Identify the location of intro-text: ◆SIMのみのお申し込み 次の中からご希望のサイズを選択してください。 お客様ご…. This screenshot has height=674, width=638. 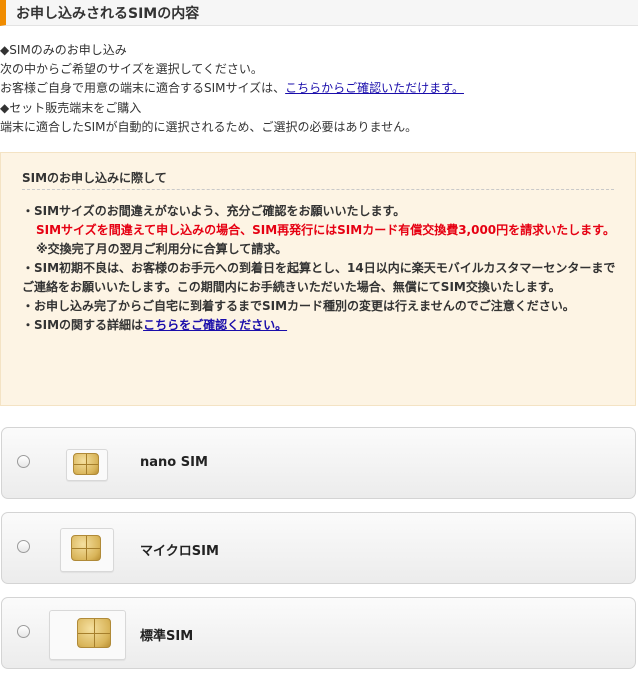
(318, 89).